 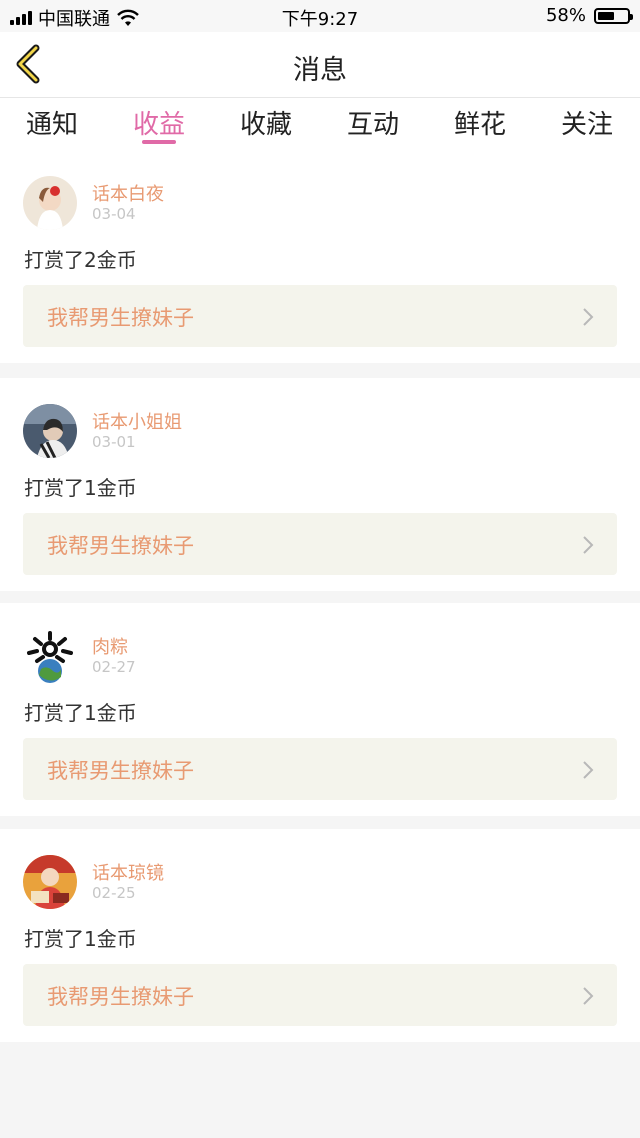 I want to click on tab-bar: 通知 收益 收藏 互动 鲜花 关注, so click(x=320, y=124).